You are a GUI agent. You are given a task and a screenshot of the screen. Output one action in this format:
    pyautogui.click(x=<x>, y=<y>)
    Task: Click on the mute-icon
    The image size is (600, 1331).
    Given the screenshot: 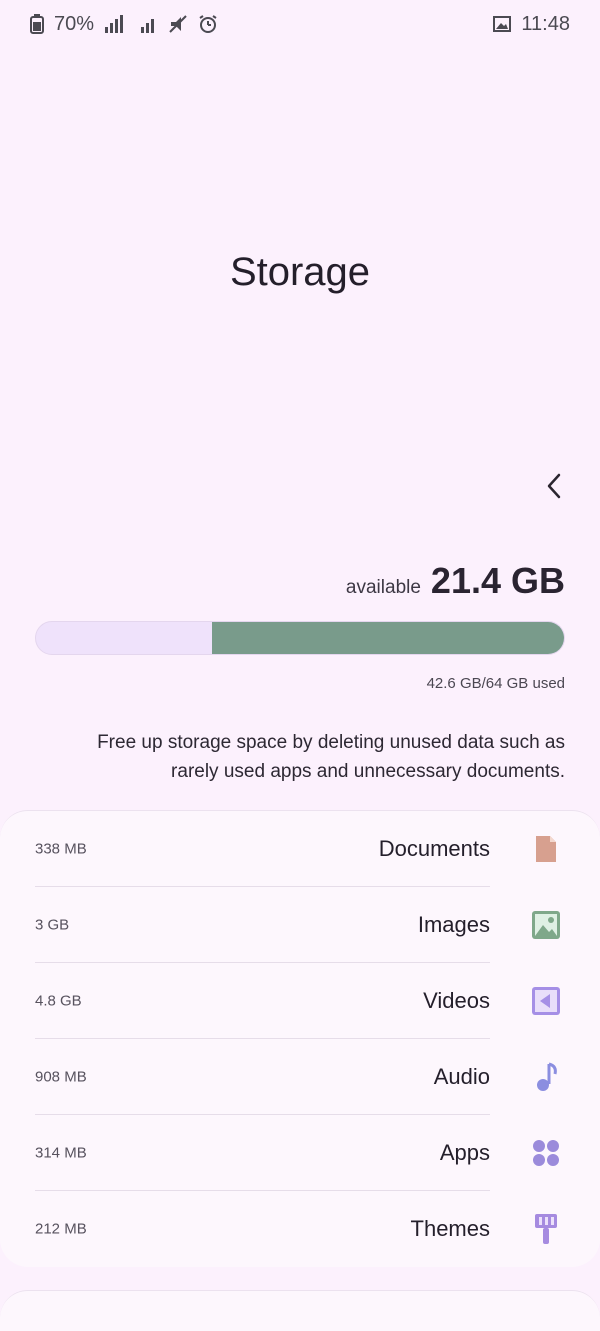 What is the action you would take?
    pyautogui.click(x=178, y=24)
    